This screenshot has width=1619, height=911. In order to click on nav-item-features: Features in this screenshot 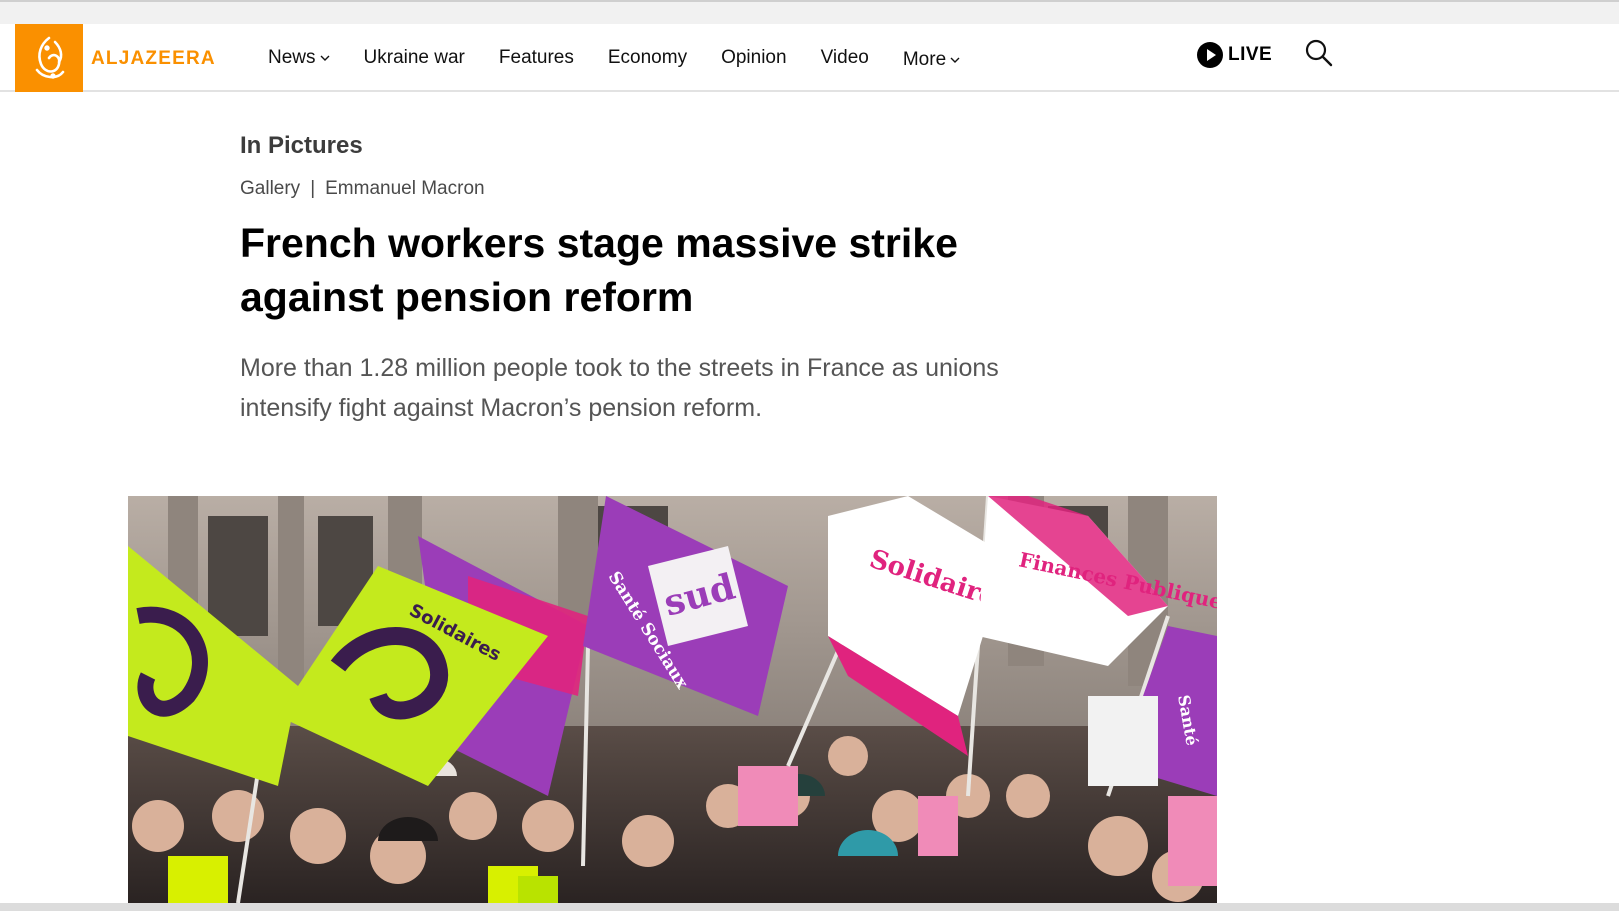, I will do `click(536, 58)`.